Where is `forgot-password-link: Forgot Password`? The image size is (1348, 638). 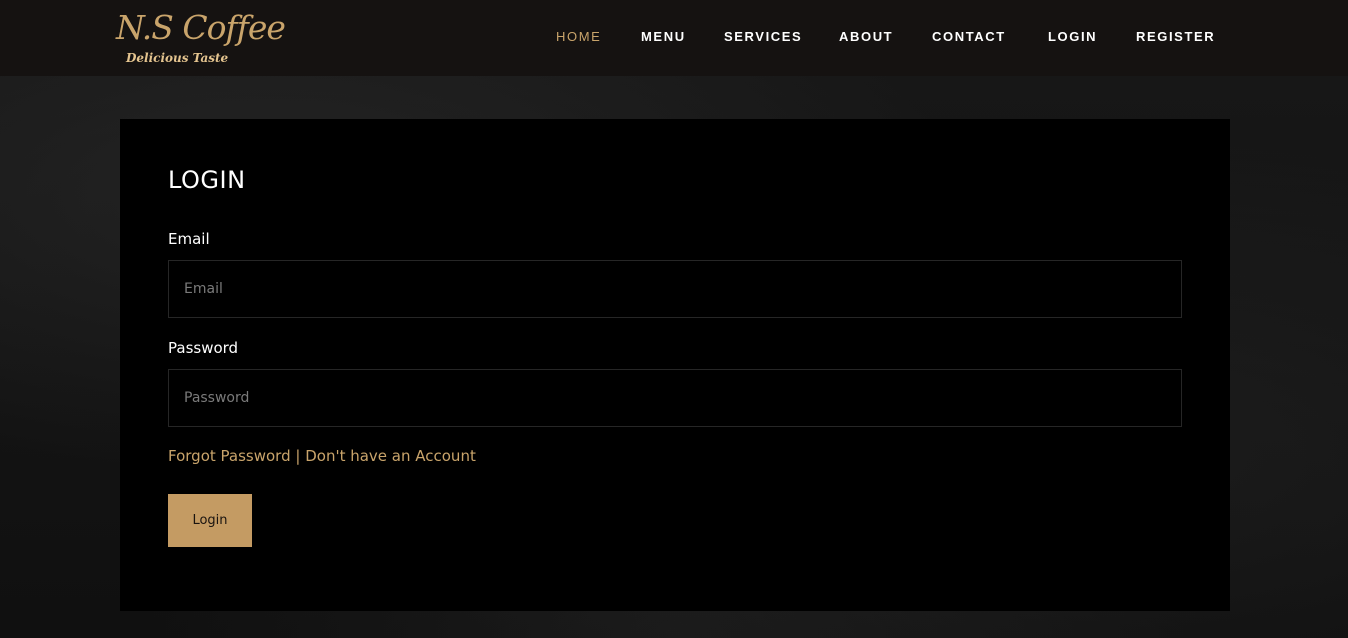
forgot-password-link: Forgot Password is located at coordinates (229, 456).